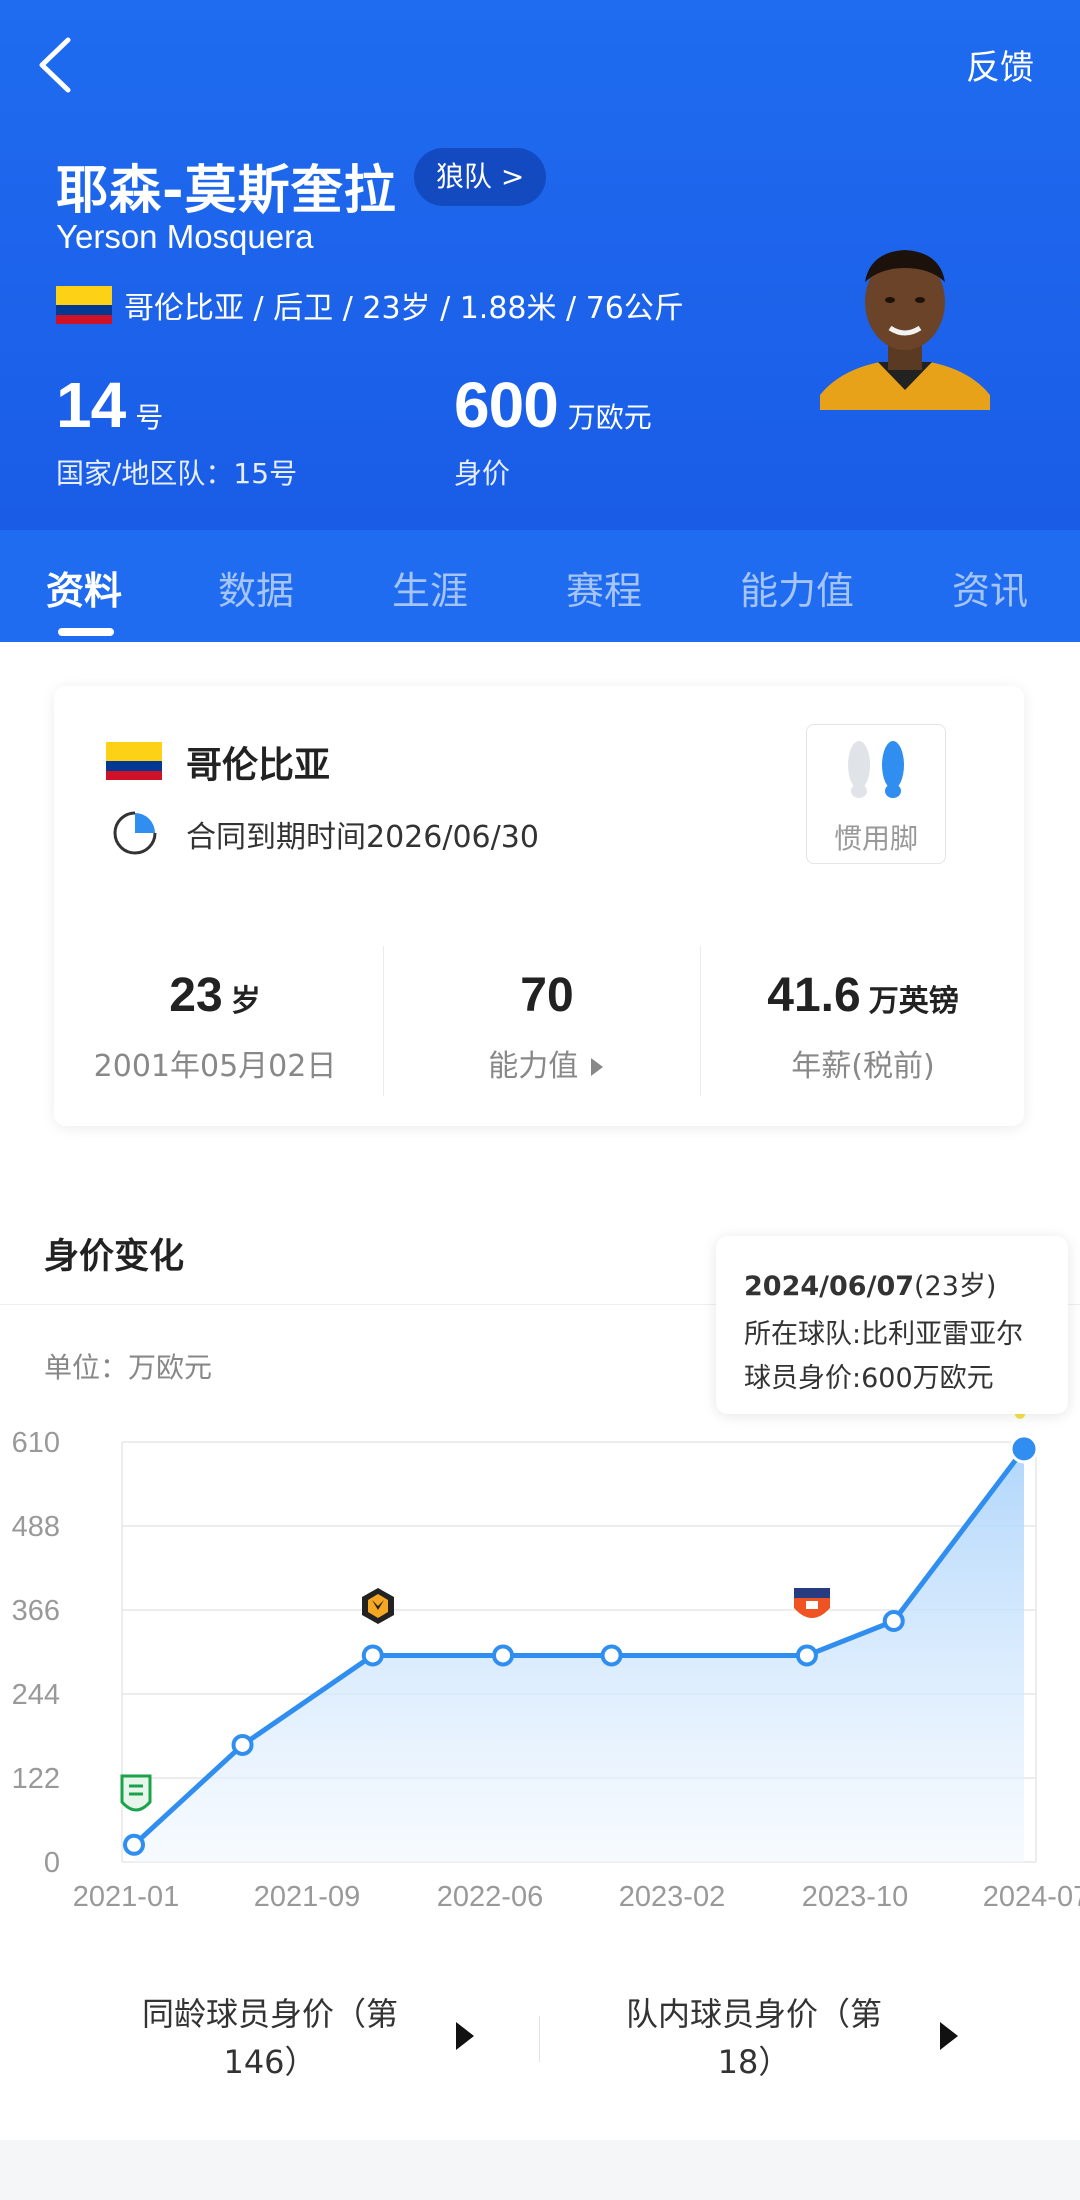 The height and width of the screenshot is (2200, 1080). Describe the element at coordinates (875, 838) in the screenshot. I see `preferred-foot-label: 惯用脚` at that location.